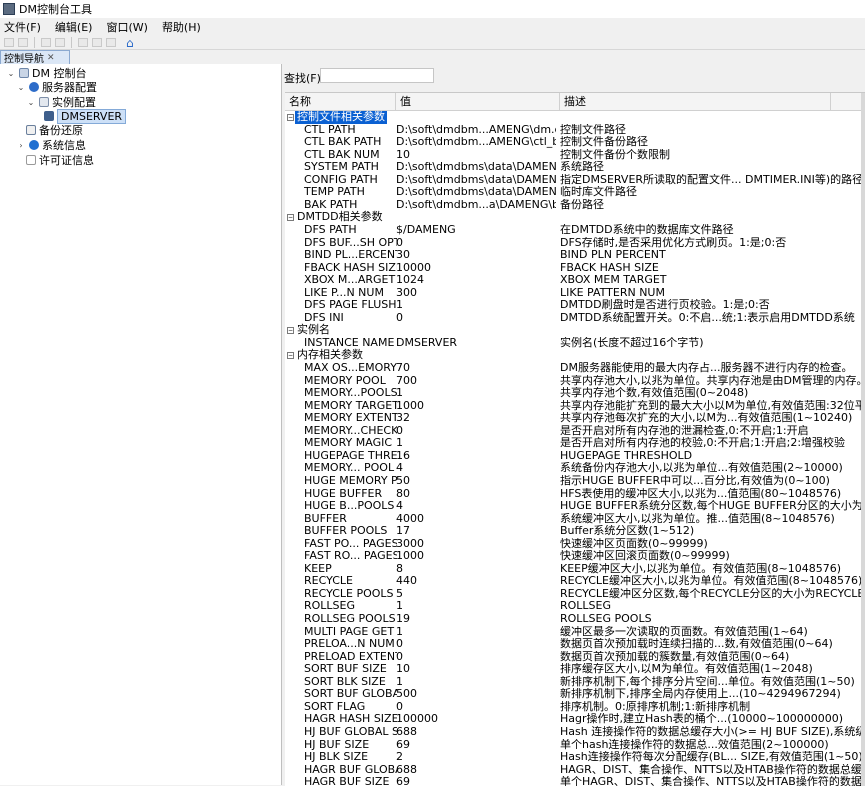  I want to click on menu-window: 窗口(W), so click(126, 27).